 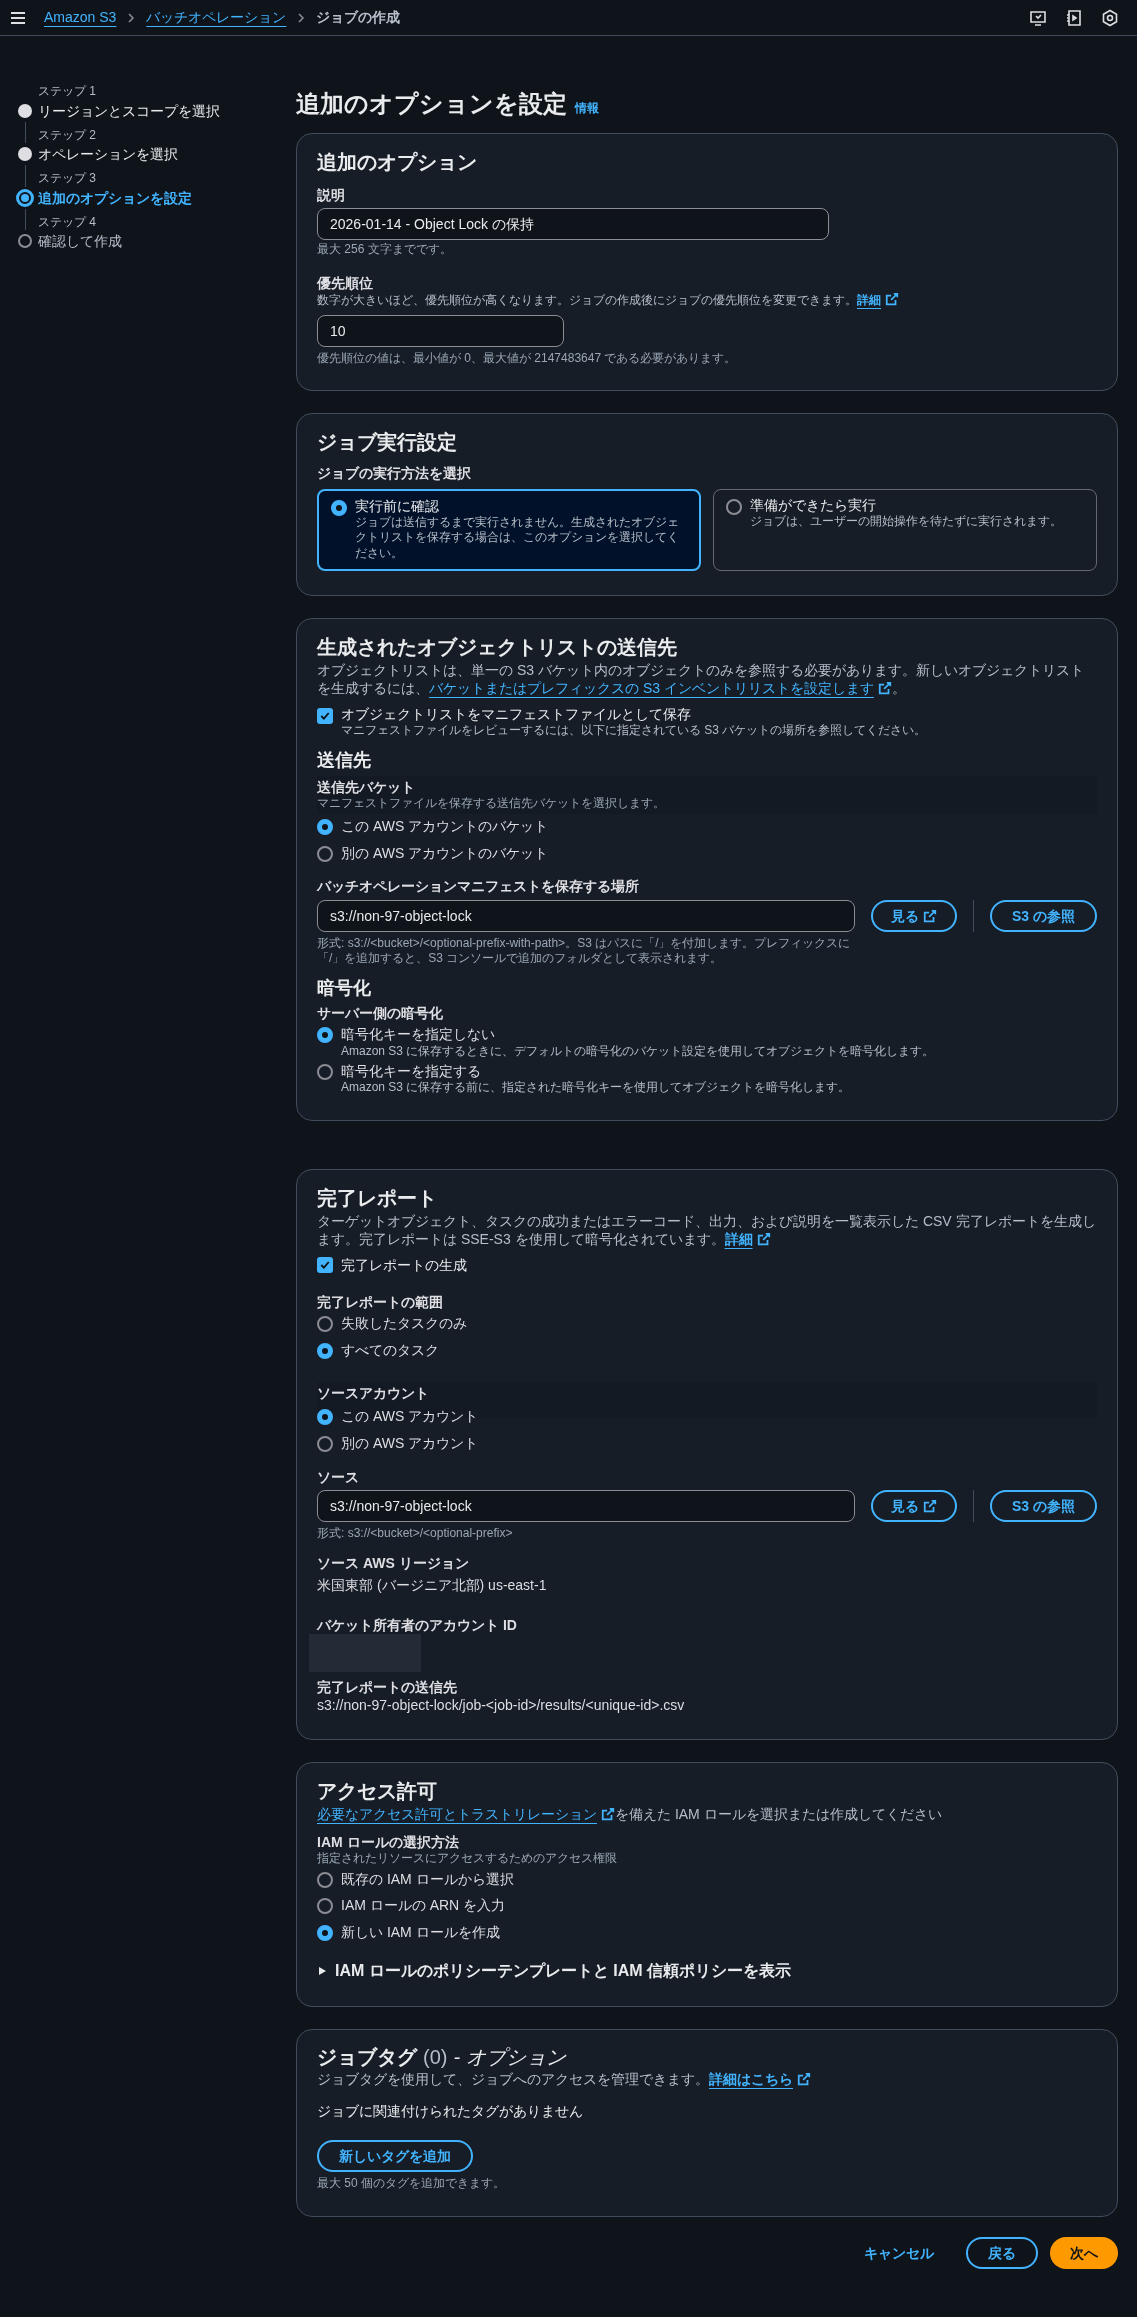 I want to click on step-label: リージョンとスコープを選択, so click(x=129, y=111).